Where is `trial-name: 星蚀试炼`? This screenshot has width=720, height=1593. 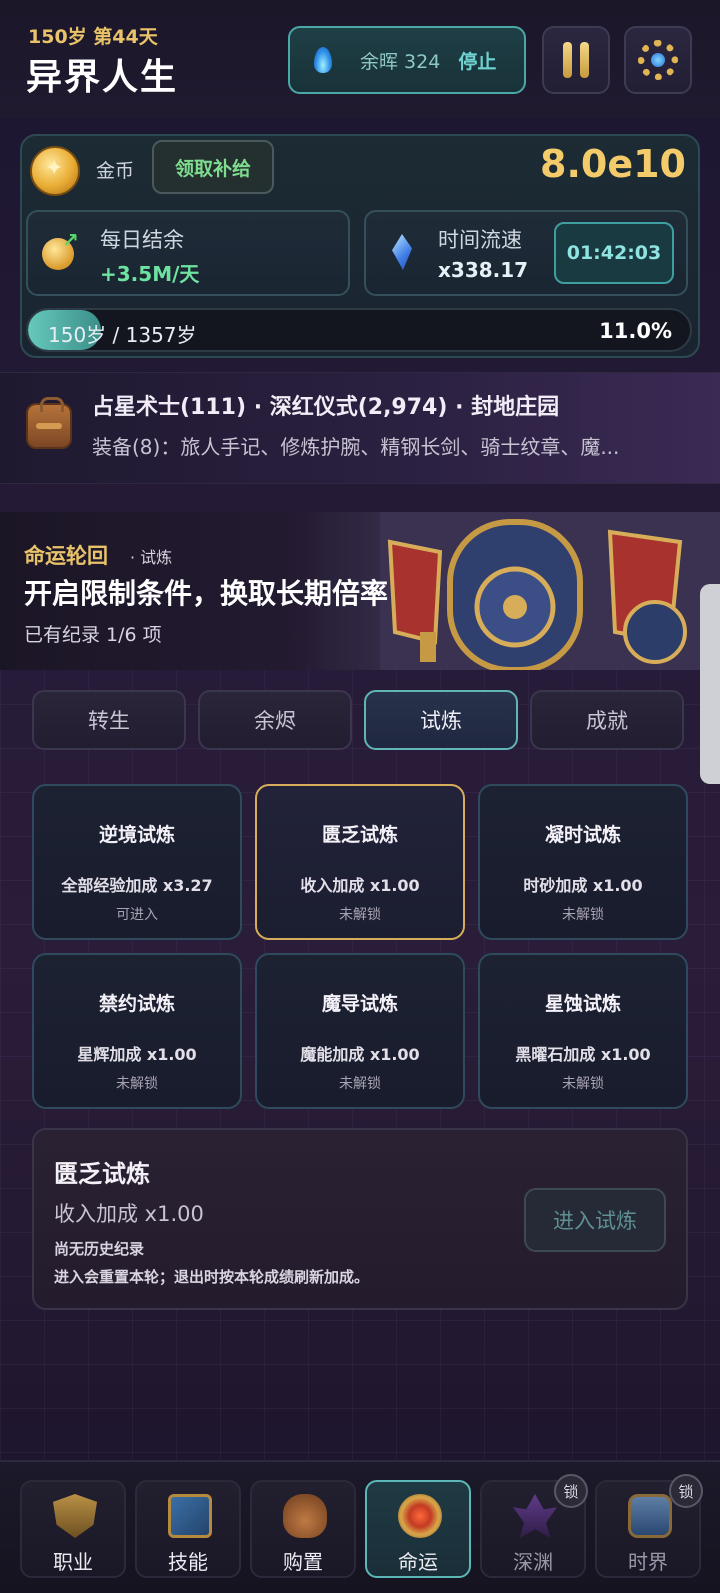 trial-name: 星蚀试炼 is located at coordinates (582, 1004).